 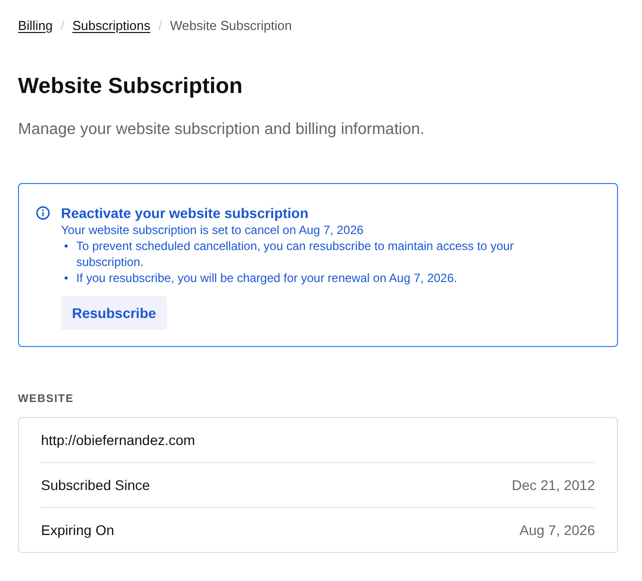 I want to click on row-value: Dec 21, 2012, so click(x=553, y=485).